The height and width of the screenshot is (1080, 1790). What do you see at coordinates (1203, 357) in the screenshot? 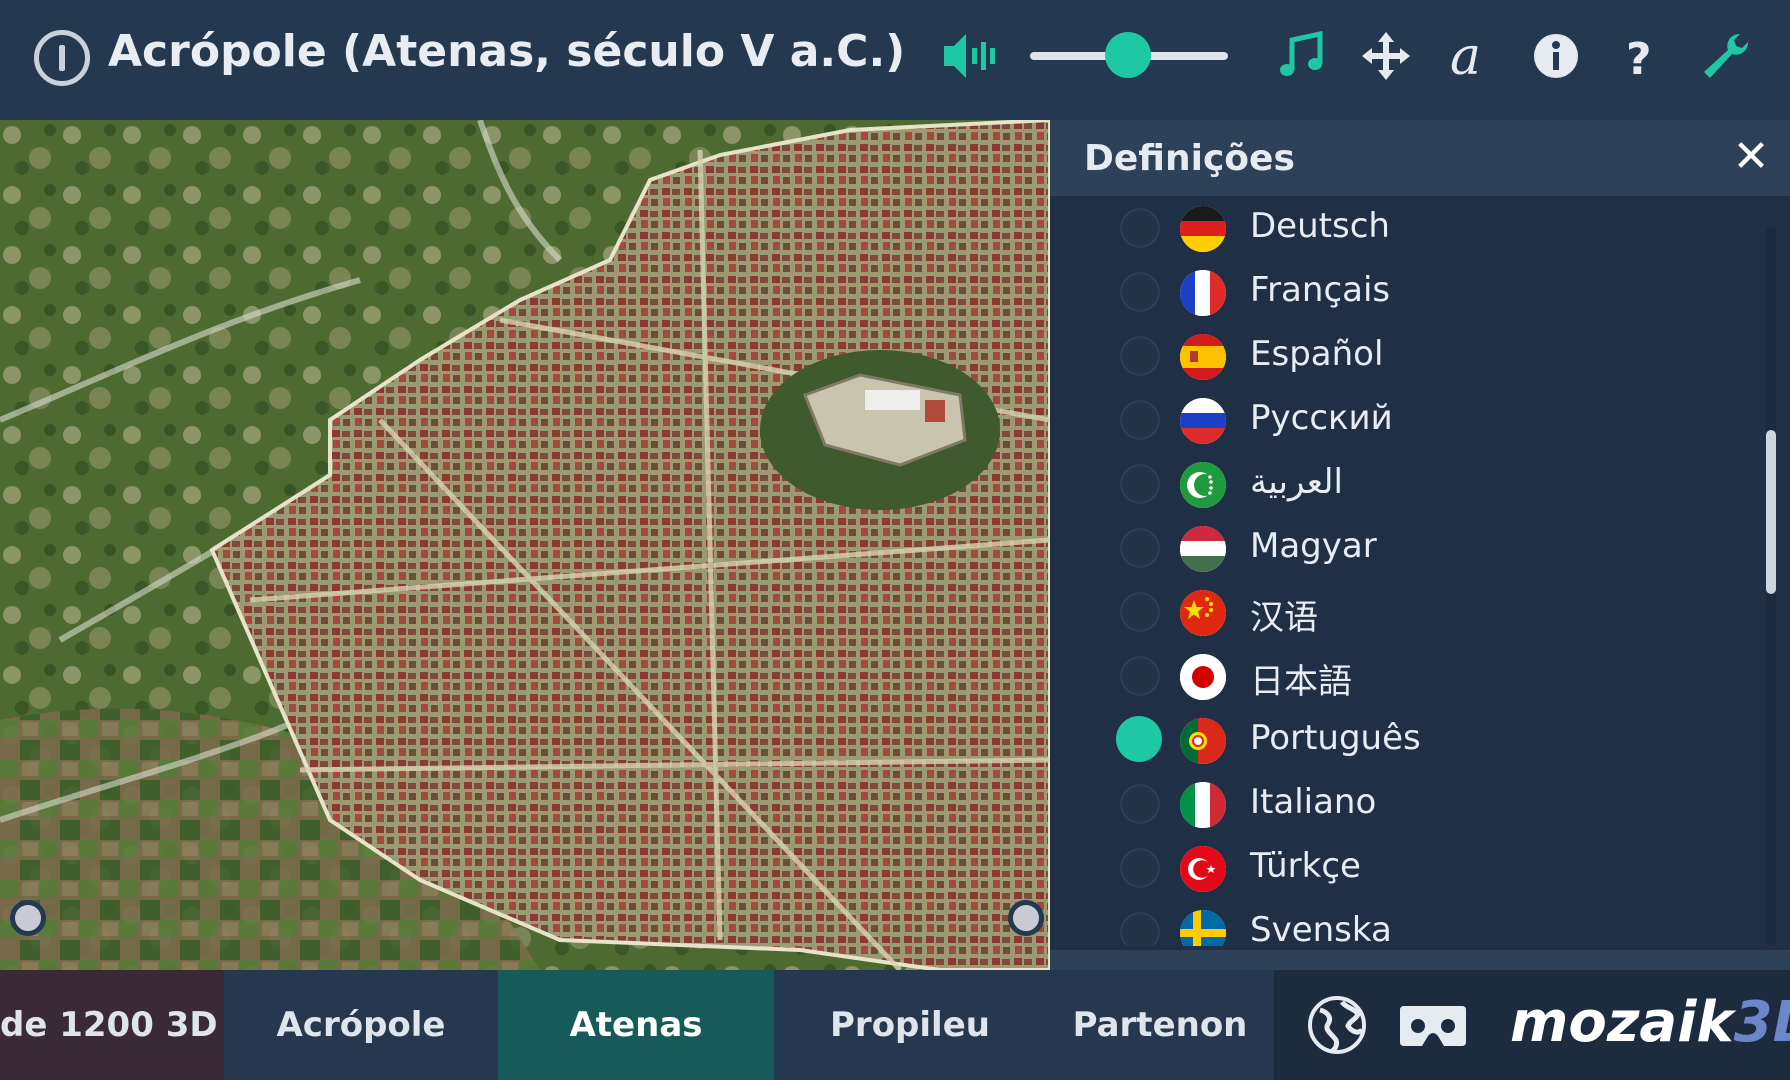
I see `spain-flag` at bounding box center [1203, 357].